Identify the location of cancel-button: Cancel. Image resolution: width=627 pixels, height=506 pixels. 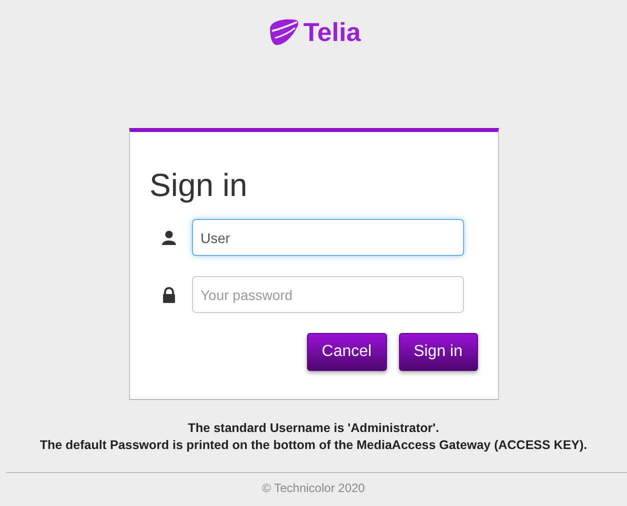
(346, 352).